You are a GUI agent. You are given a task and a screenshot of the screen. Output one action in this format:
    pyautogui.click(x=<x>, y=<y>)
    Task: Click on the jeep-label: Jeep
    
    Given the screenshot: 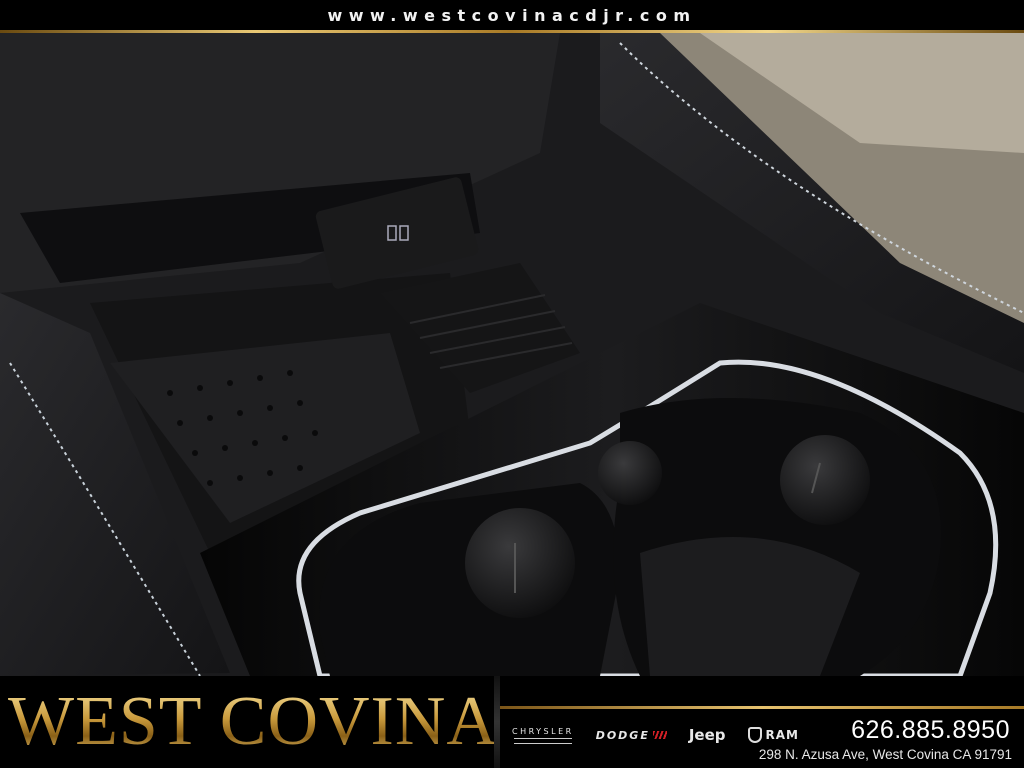 What is the action you would take?
    pyautogui.click(x=707, y=735)
    